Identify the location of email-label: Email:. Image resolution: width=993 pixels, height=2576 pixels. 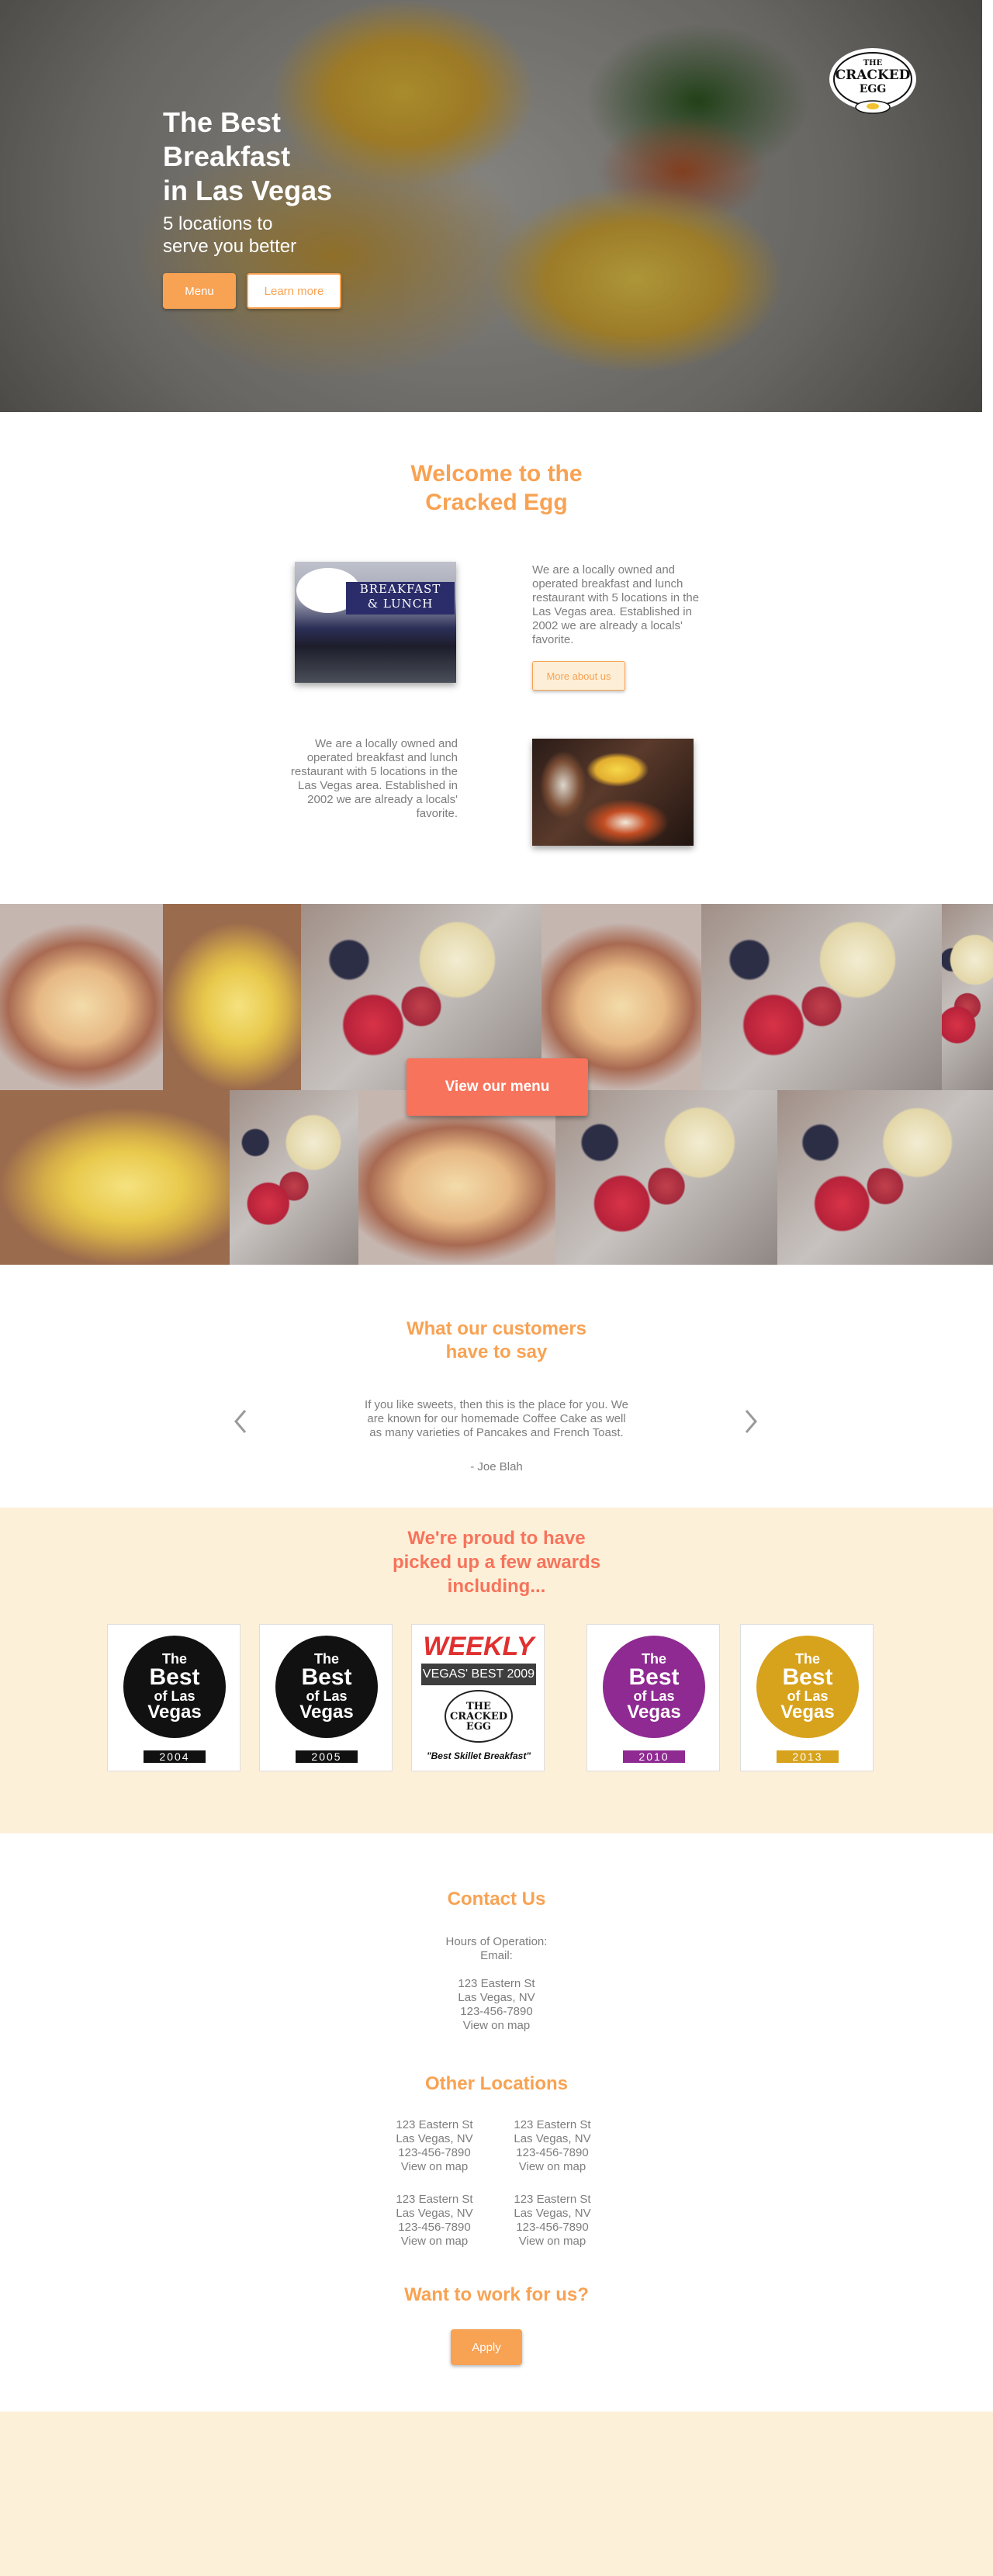
(496, 1955).